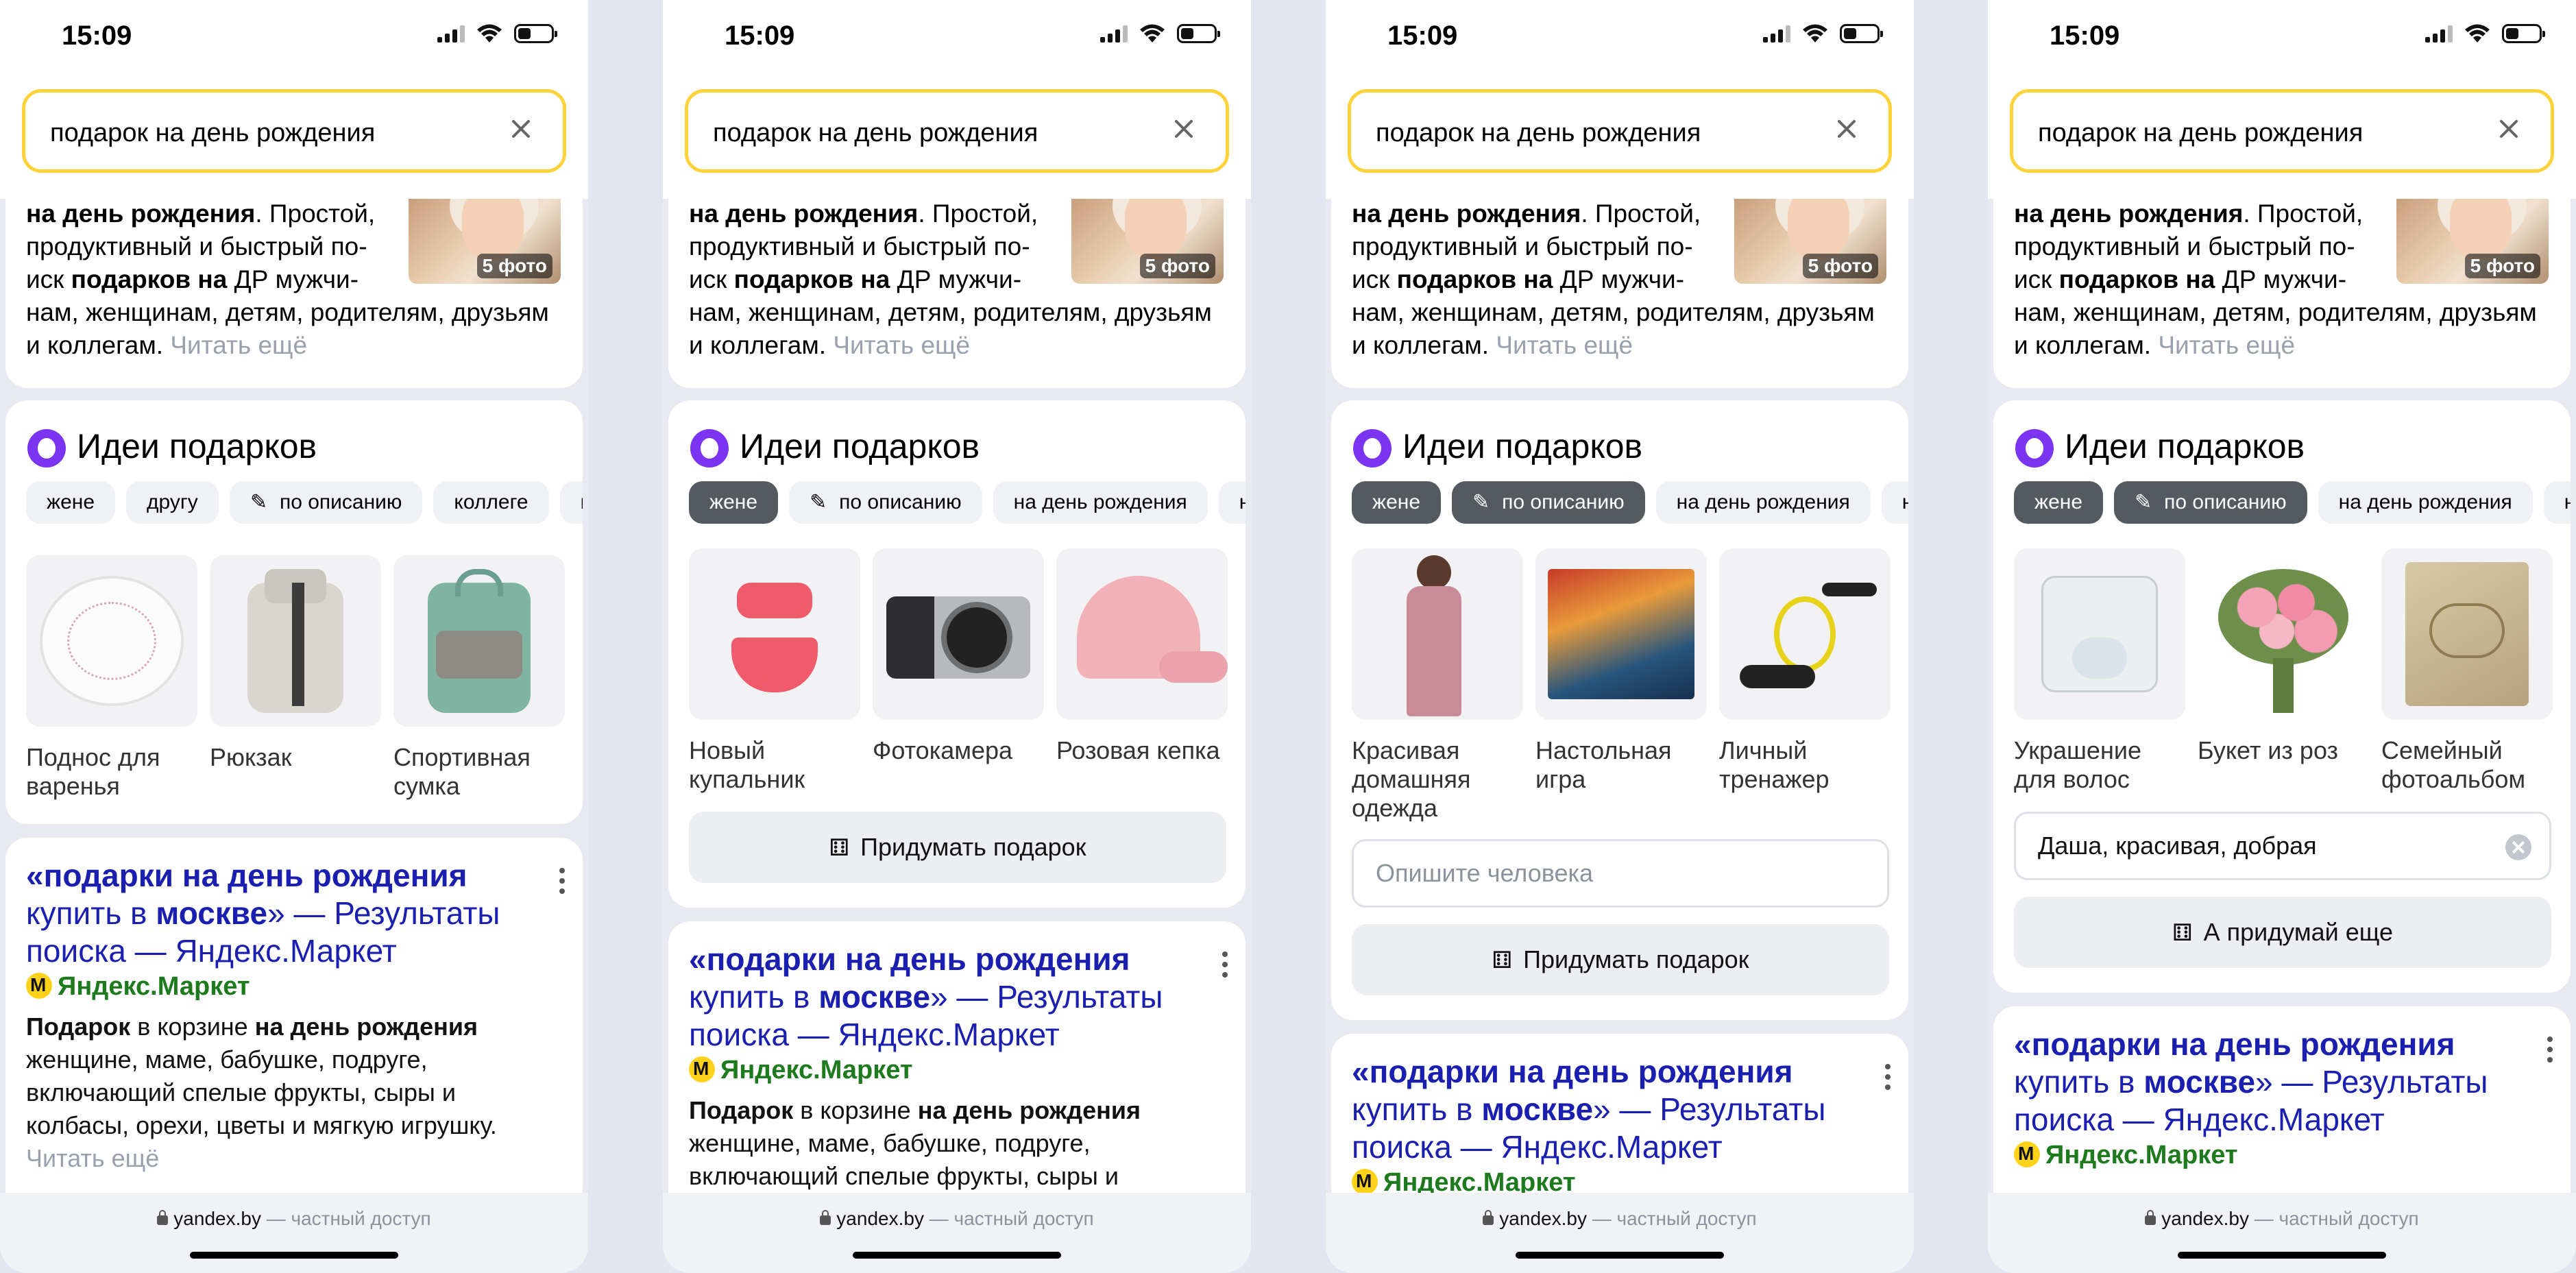 The height and width of the screenshot is (1273, 2576). I want to click on camera-image, so click(958, 634).